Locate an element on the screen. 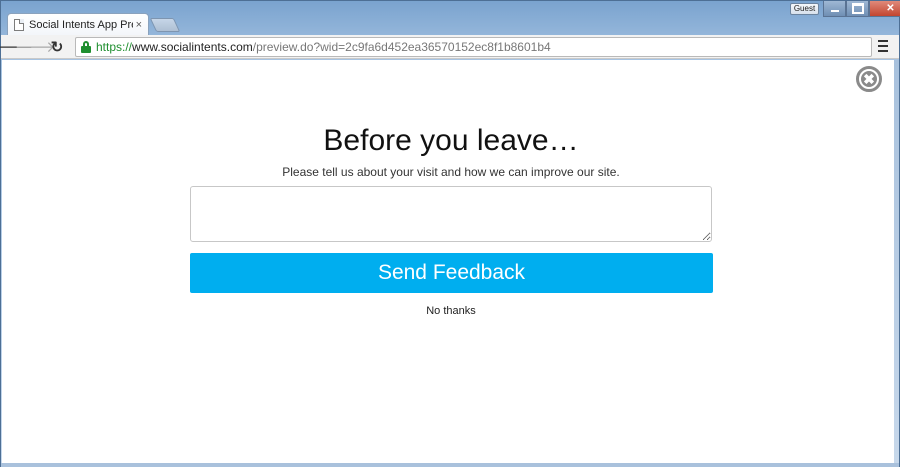  new-tab-button is located at coordinates (165, 25).